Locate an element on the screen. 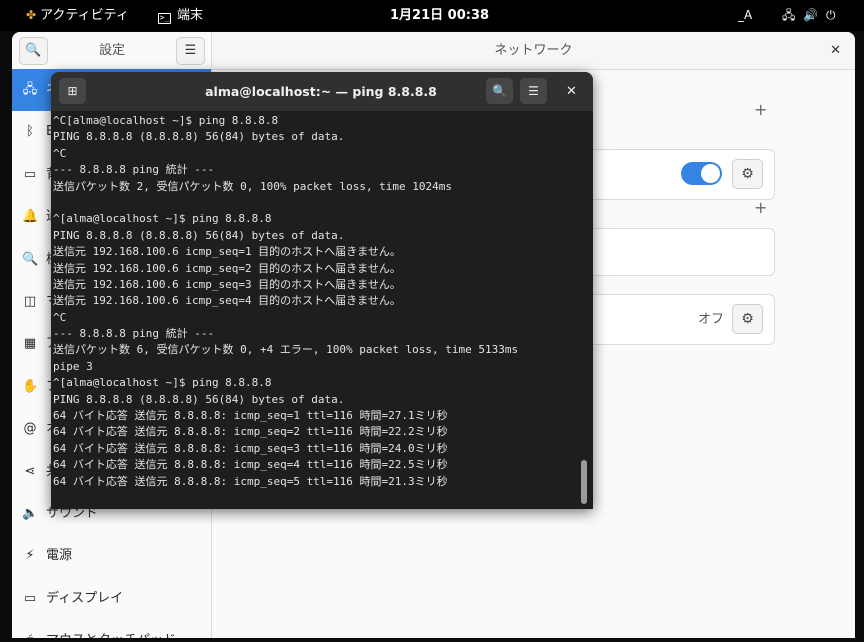  sidebar-header: 🔍 設定 ☰ is located at coordinates (111, 51).